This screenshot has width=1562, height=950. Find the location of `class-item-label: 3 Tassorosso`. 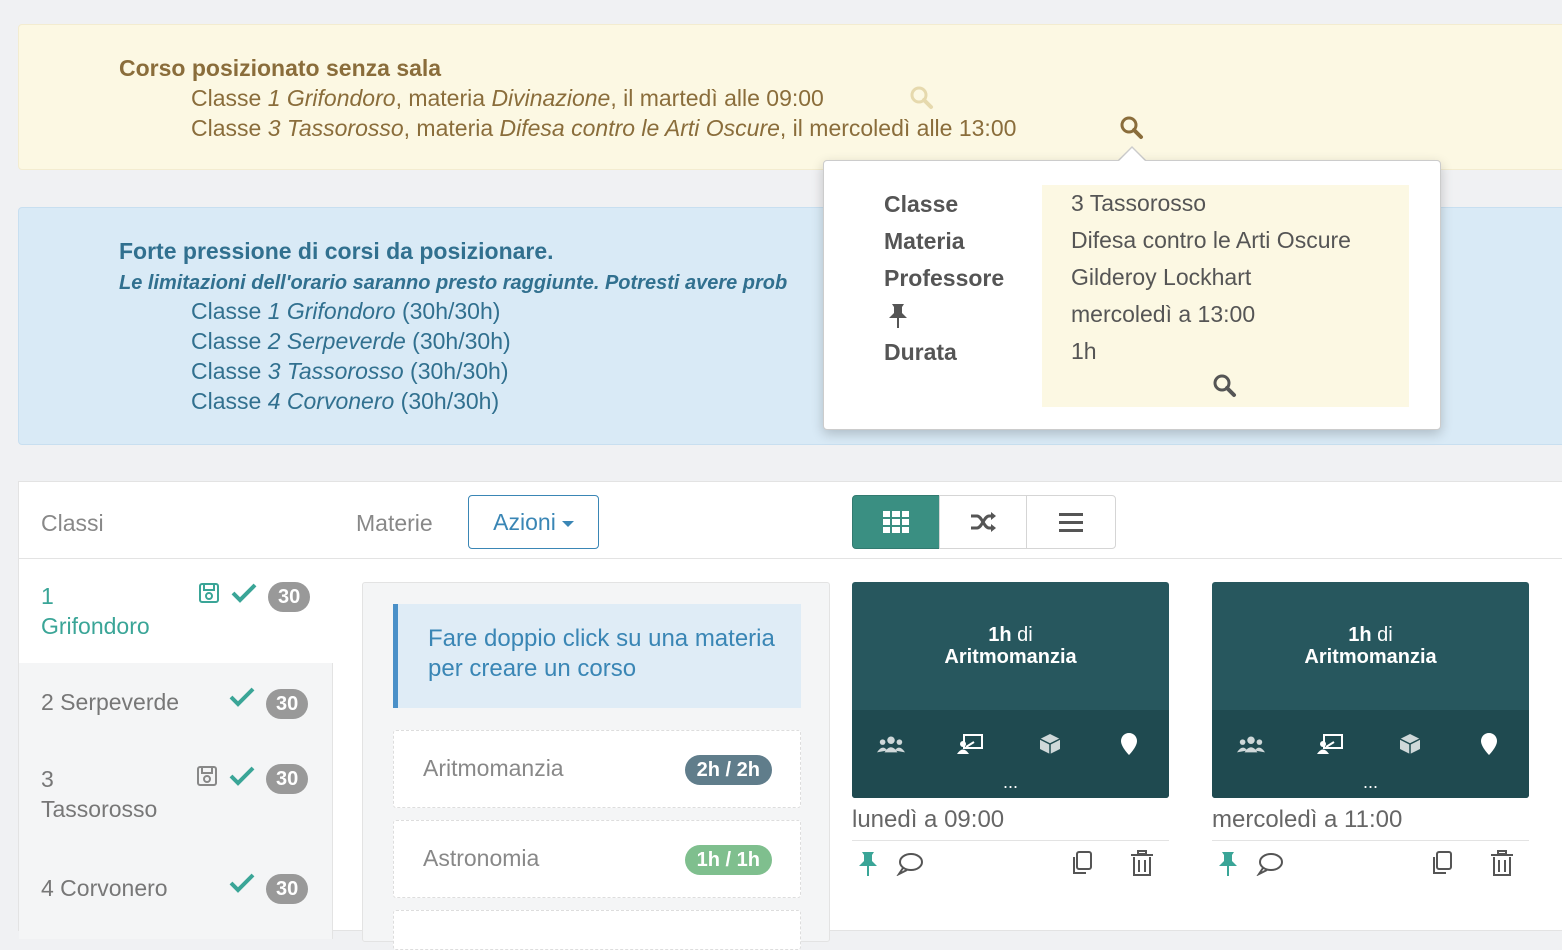

class-item-label: 3 Tassorosso is located at coordinates (99, 794).